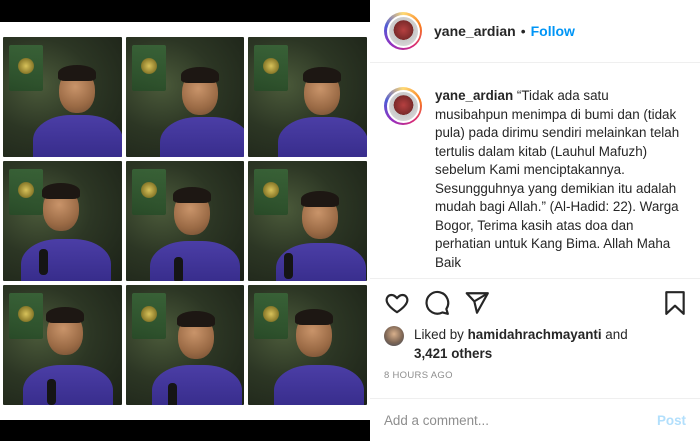 The image size is (700, 441). What do you see at coordinates (553, 31) in the screenshot?
I see `follow-button: Follow` at bounding box center [553, 31].